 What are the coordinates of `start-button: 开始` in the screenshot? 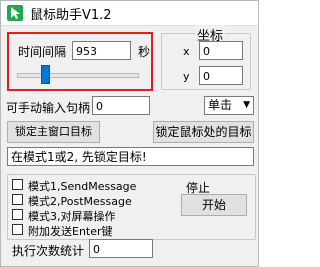 It's located at (214, 205).